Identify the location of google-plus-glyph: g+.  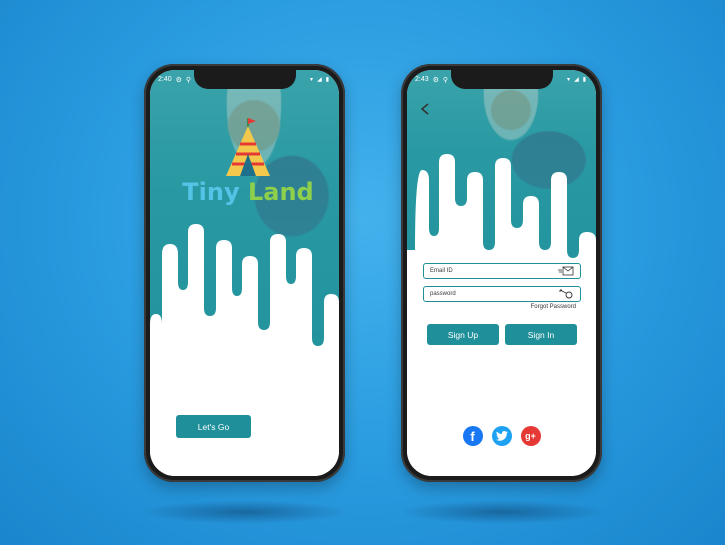
(530, 436).